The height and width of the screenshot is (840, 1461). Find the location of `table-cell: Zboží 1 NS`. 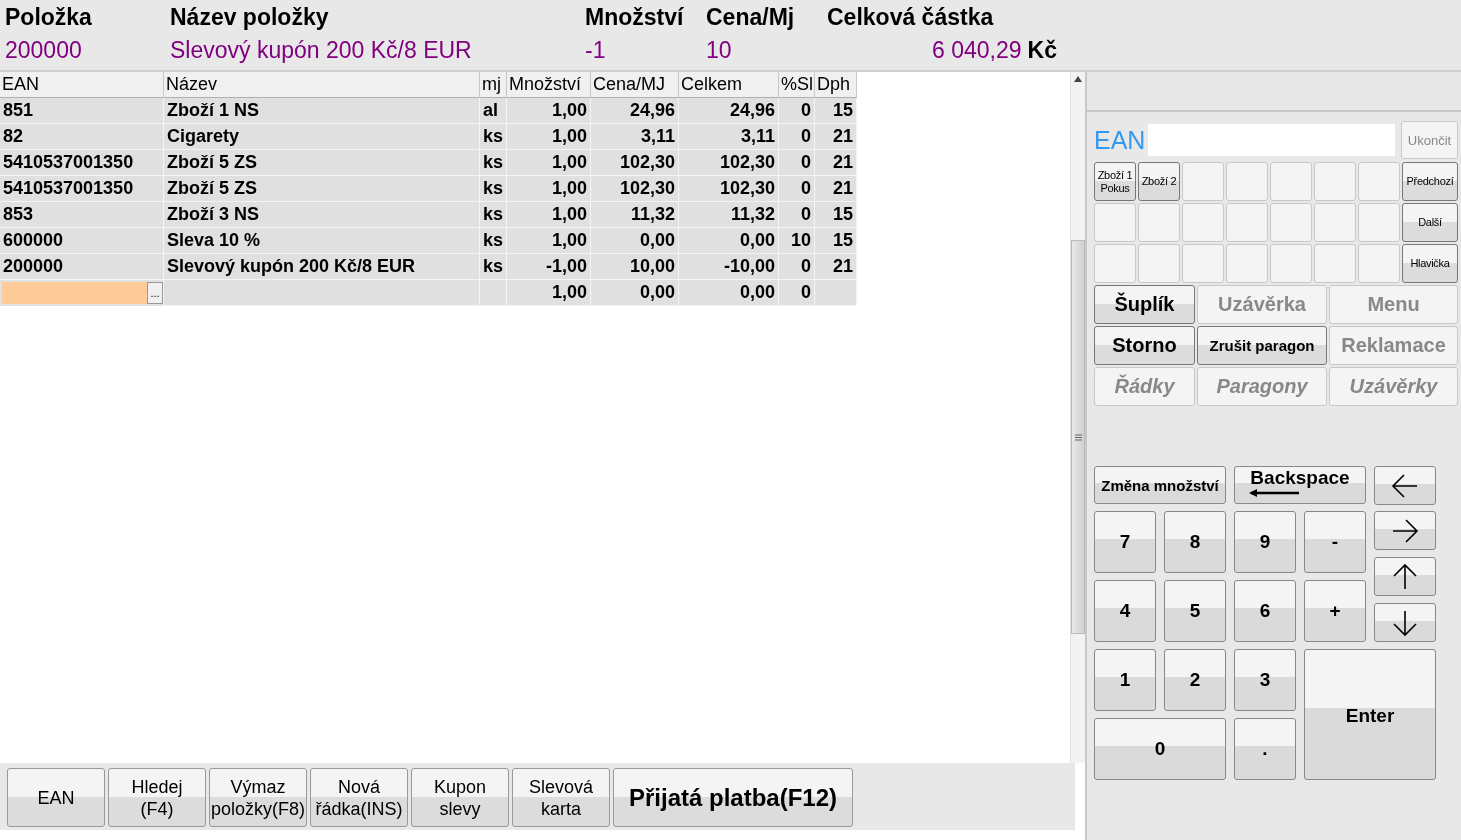

table-cell: Zboží 1 NS is located at coordinates (322, 111).